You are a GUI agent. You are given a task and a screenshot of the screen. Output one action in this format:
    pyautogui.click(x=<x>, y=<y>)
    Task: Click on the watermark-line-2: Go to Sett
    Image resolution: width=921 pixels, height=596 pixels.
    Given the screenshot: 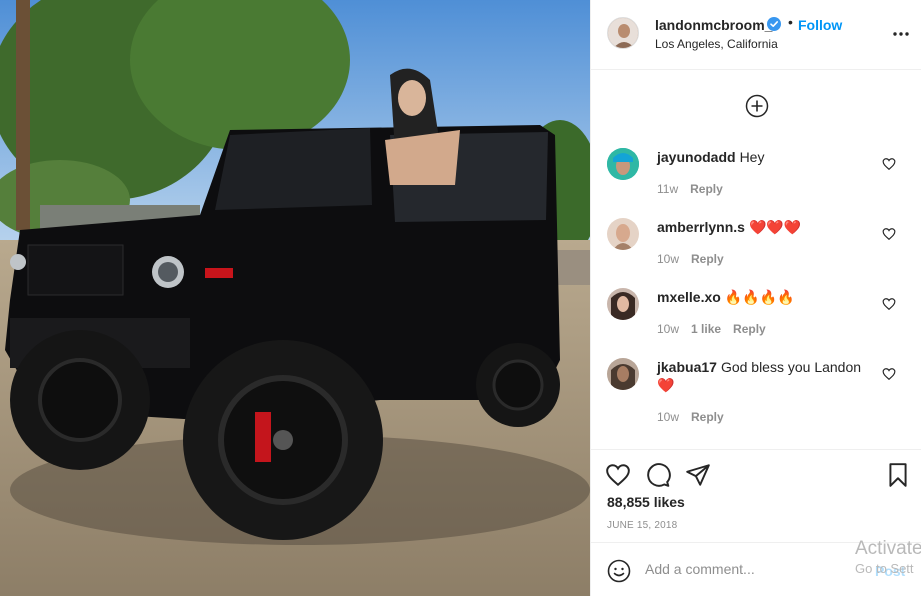 What is the action you would take?
    pyautogui.click(x=884, y=568)
    